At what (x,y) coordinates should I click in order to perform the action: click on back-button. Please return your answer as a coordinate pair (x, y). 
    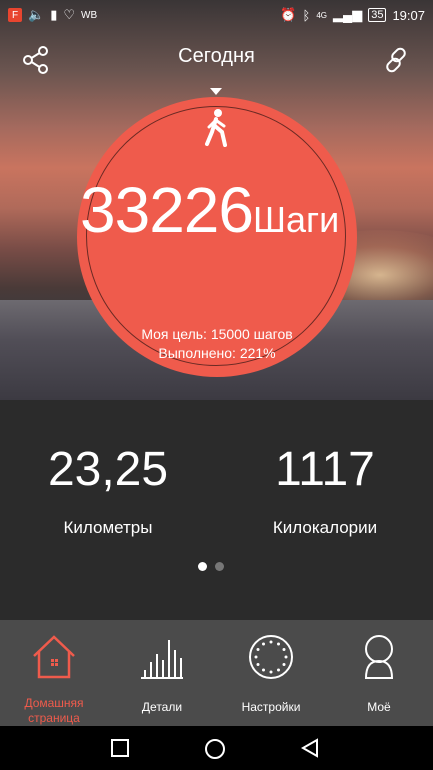
    Looking at the image, I should click on (310, 750).